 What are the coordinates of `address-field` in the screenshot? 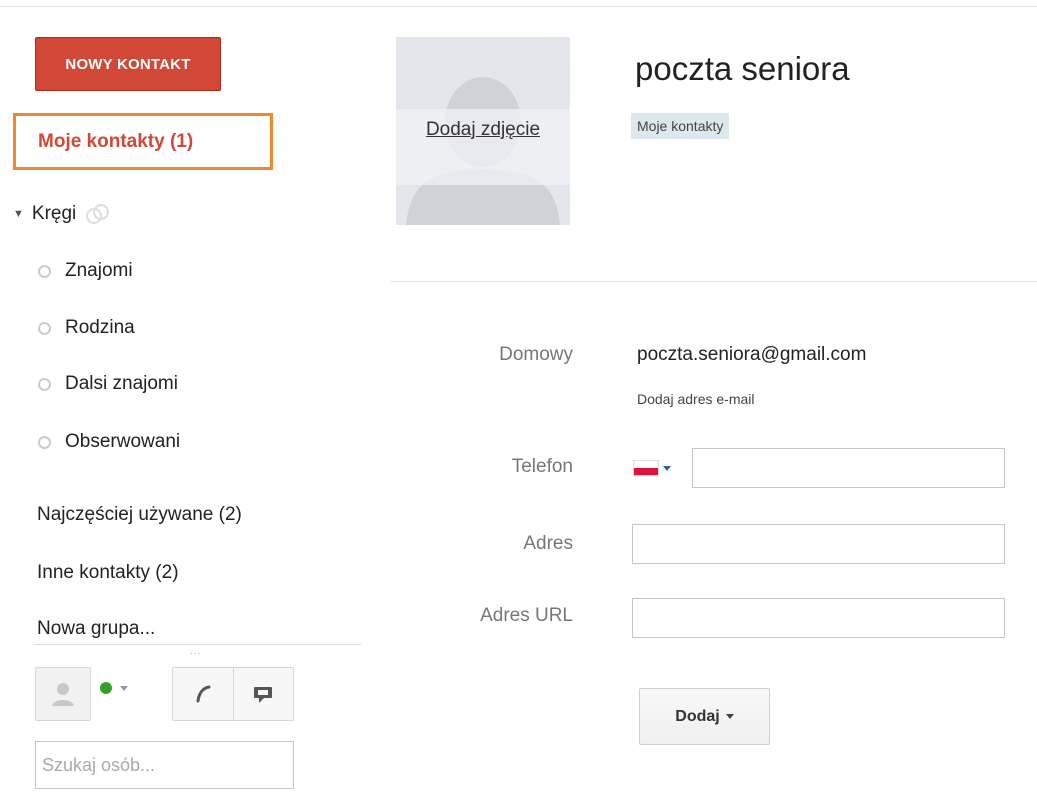 It's located at (818, 544).